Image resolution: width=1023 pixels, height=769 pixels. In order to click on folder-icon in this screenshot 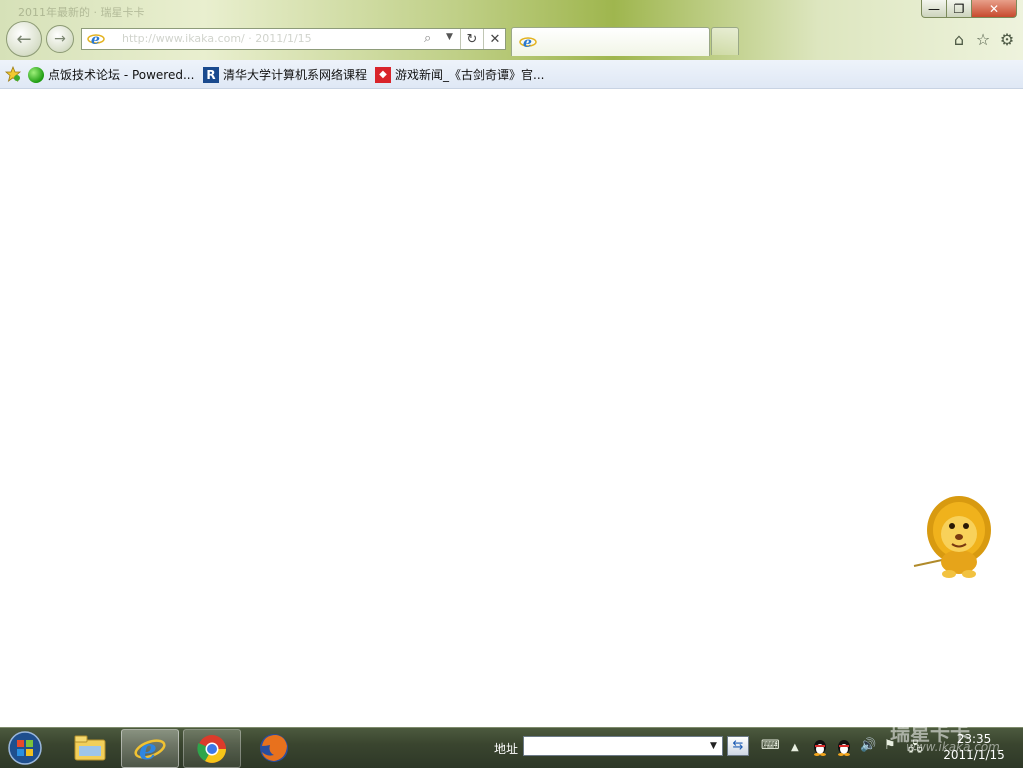, I will do `click(90, 747)`.